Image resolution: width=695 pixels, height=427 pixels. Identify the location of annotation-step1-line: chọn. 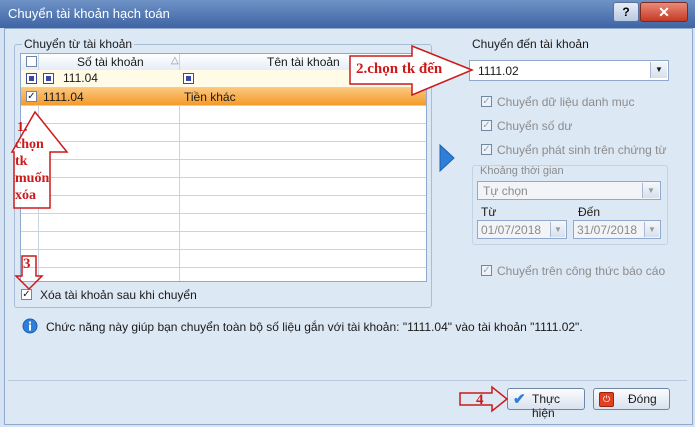
(29, 144).